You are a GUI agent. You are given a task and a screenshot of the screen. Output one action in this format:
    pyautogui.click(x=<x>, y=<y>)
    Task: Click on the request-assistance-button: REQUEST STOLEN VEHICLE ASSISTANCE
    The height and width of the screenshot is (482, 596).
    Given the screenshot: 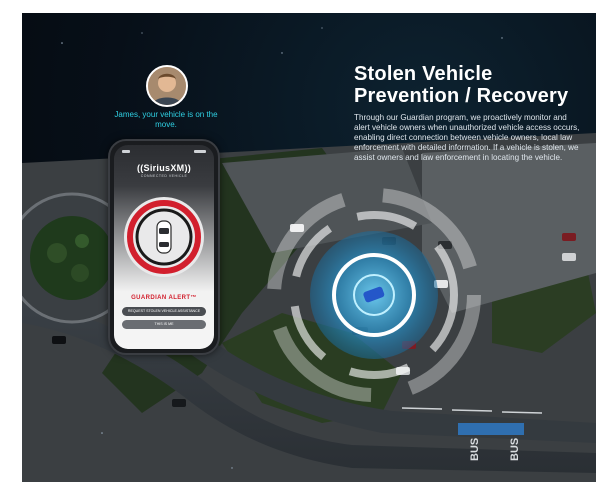 What is the action you would take?
    pyautogui.click(x=164, y=311)
    